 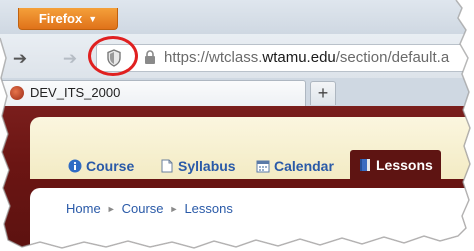 What do you see at coordinates (75, 92) in the screenshot?
I see `tab-title: DEV_ITS_2000` at bounding box center [75, 92].